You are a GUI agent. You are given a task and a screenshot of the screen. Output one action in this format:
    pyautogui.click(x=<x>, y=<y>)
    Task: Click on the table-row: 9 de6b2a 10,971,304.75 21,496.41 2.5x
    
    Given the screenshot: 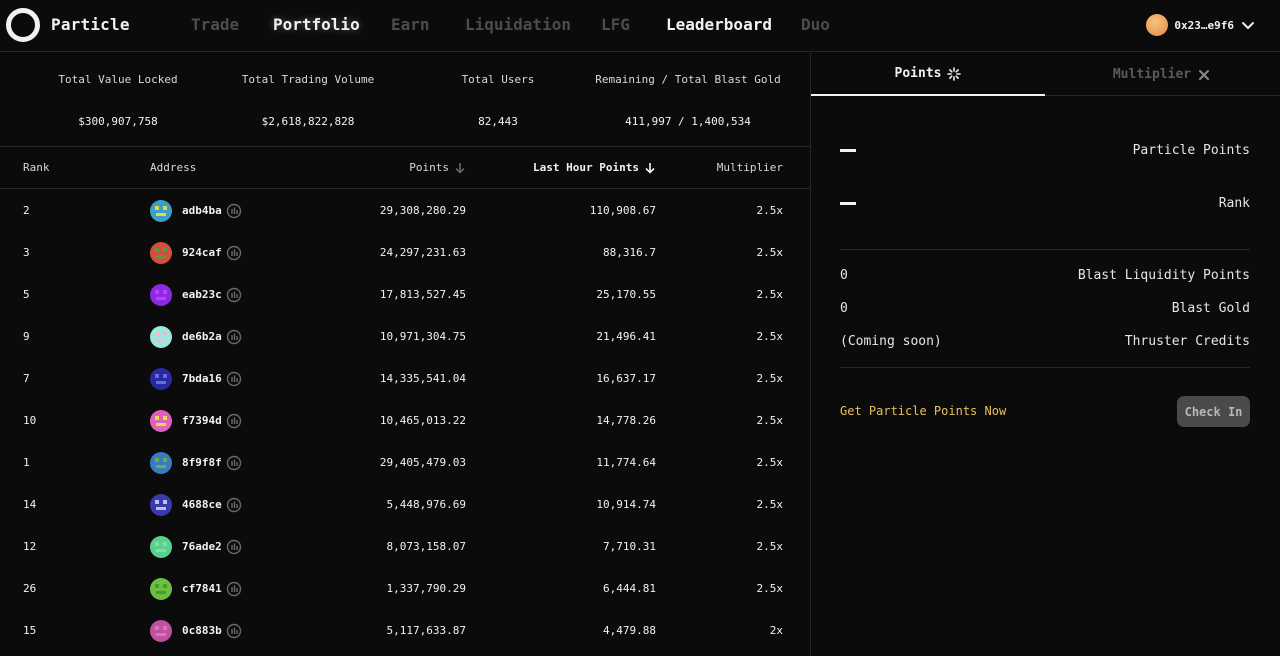 What is the action you would take?
    pyautogui.click(x=405, y=337)
    